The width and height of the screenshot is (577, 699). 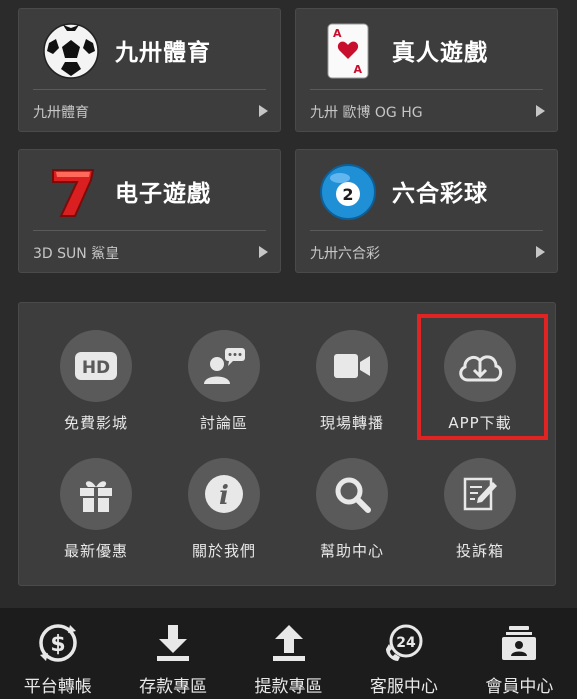 I want to click on card-sports: 九卅體育 九卅體育, so click(x=149, y=70).